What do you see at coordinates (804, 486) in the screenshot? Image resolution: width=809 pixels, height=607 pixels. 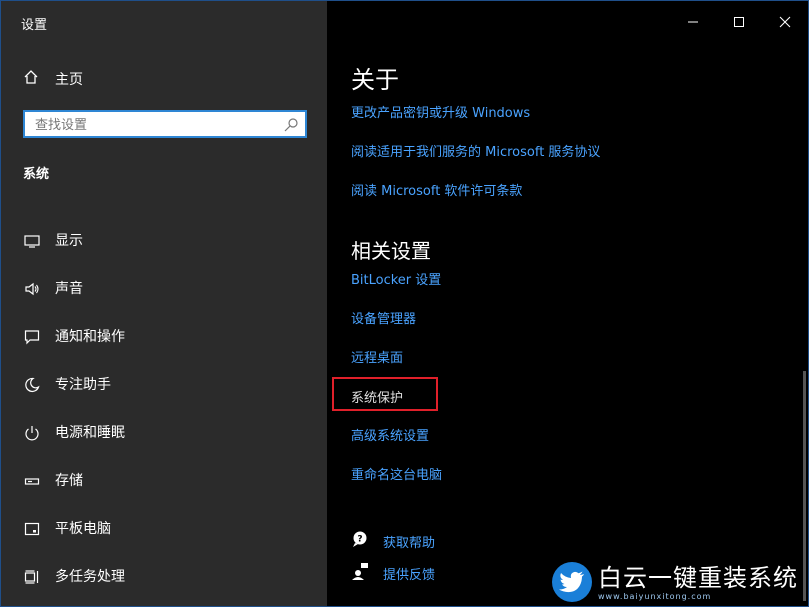 I see `scrollbar` at bounding box center [804, 486].